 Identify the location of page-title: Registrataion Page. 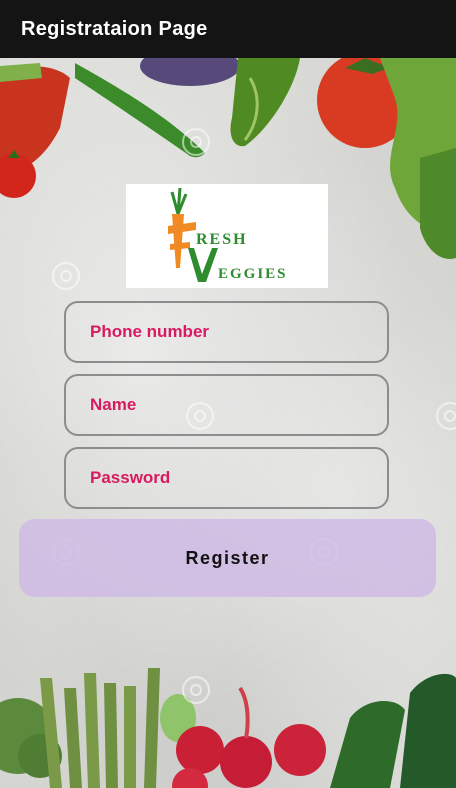
(114, 28).